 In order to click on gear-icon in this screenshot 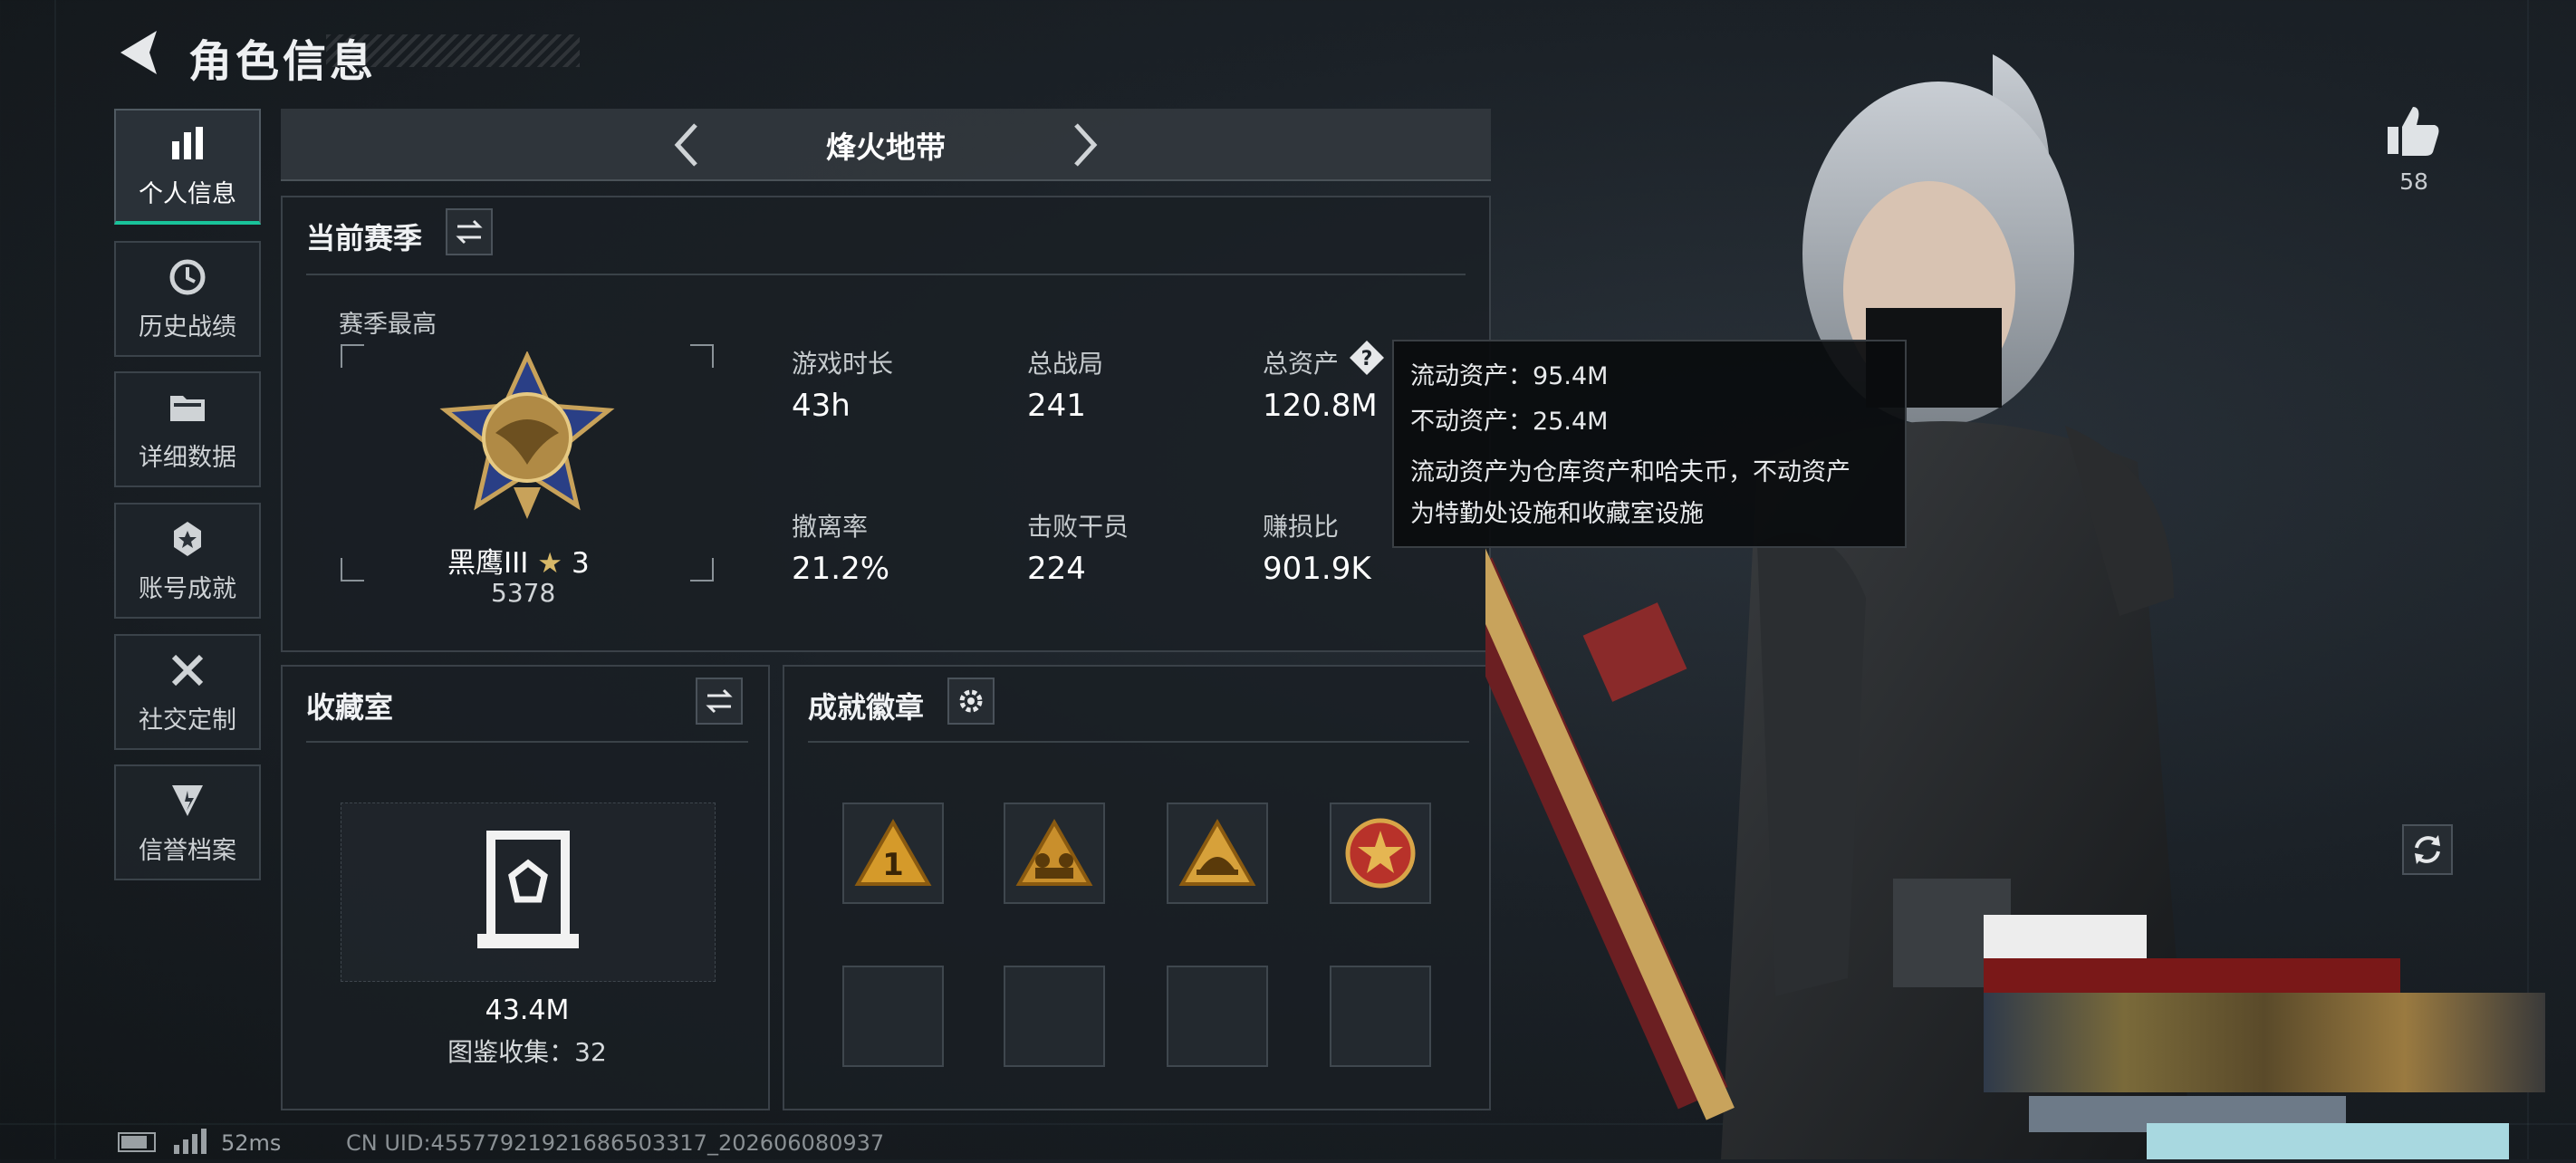, I will do `click(971, 701)`.